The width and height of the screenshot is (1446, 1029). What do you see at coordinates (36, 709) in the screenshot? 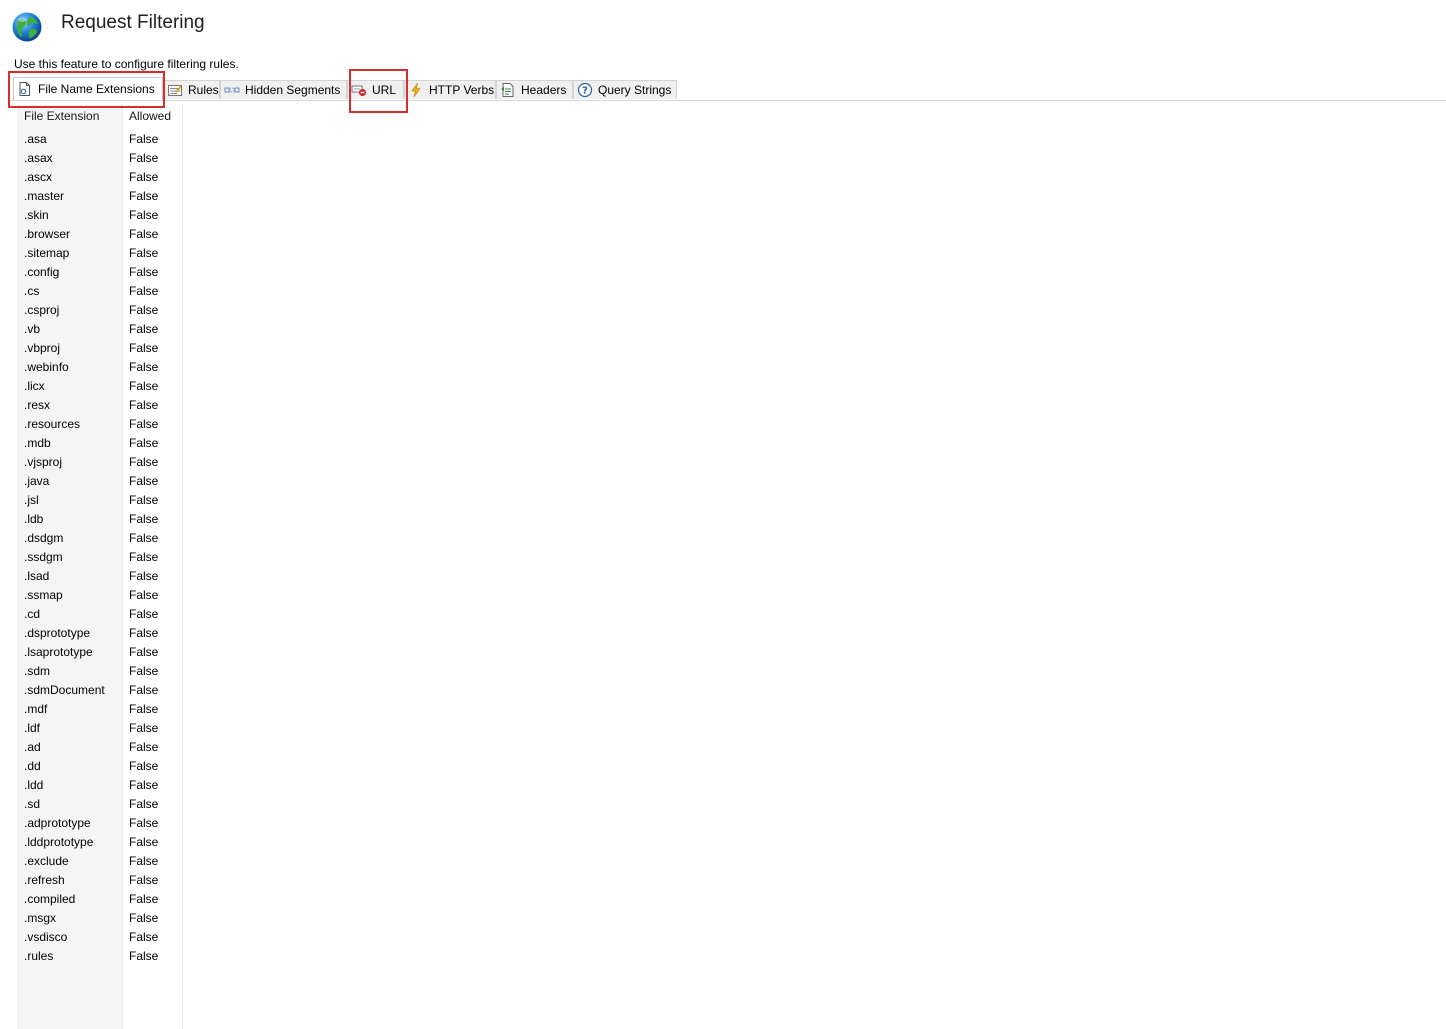
I see `cell-file-extension: .mdf` at bounding box center [36, 709].